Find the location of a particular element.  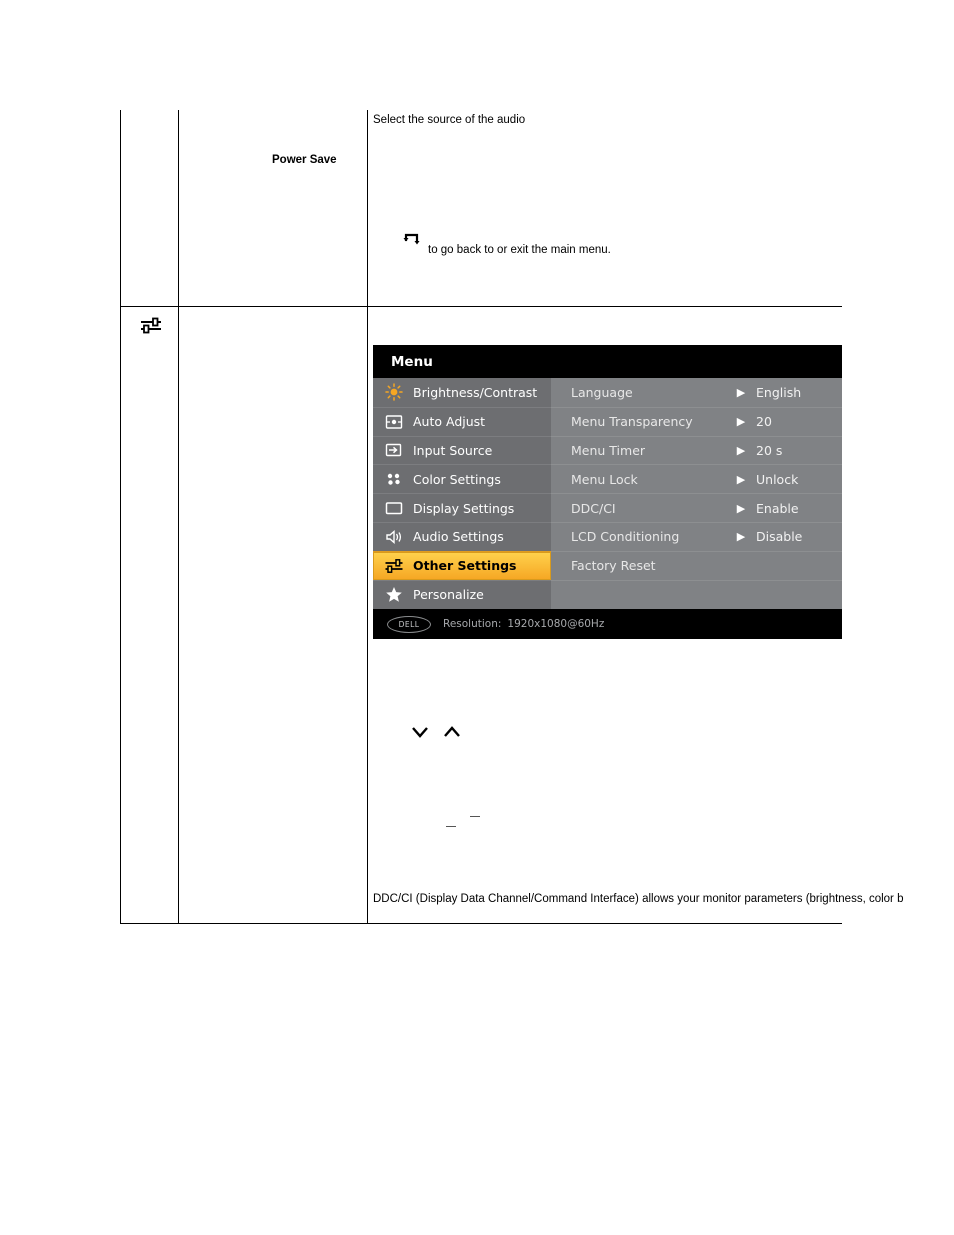

brightness-icon is located at coordinates (394, 392).